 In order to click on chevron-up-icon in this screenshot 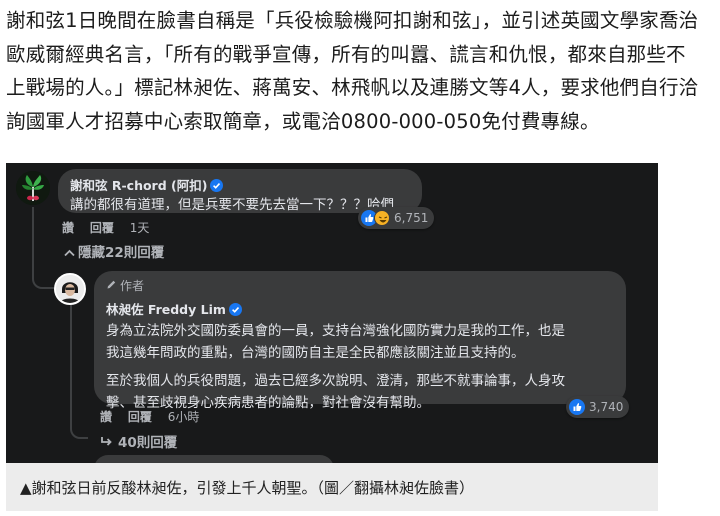, I will do `click(71, 253)`.